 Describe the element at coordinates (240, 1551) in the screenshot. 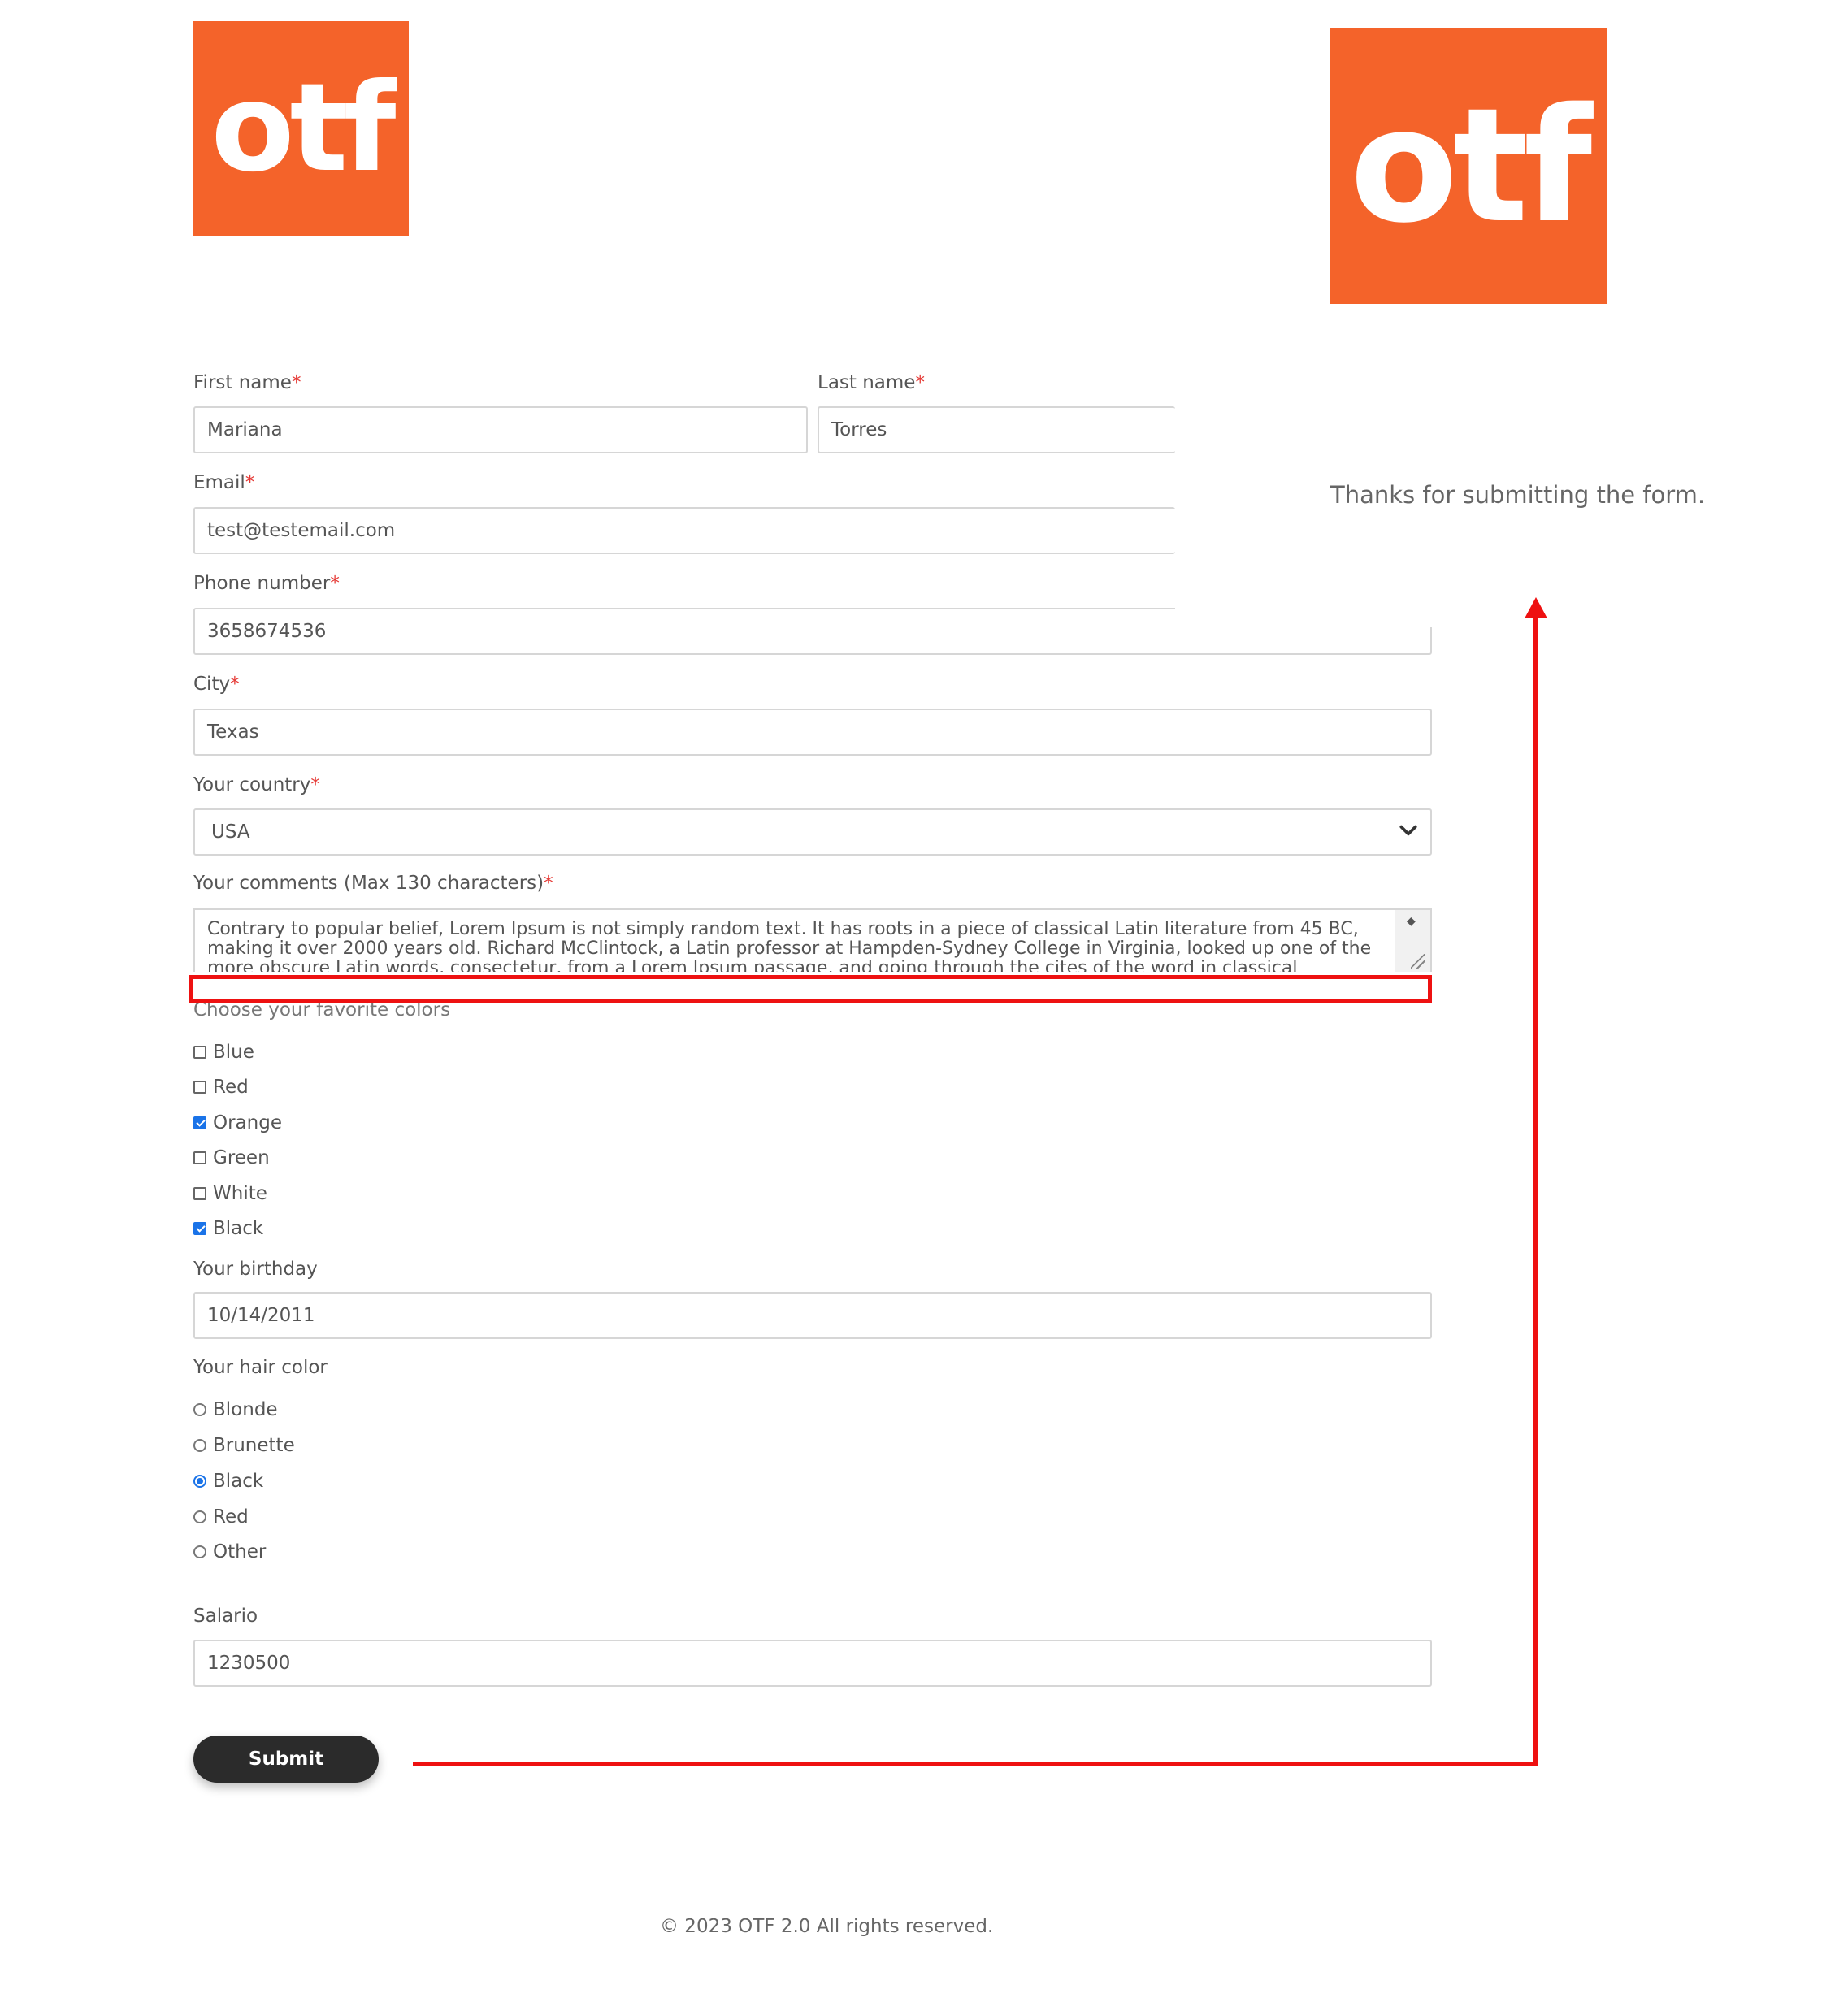

I see `option-label: Other` at that location.